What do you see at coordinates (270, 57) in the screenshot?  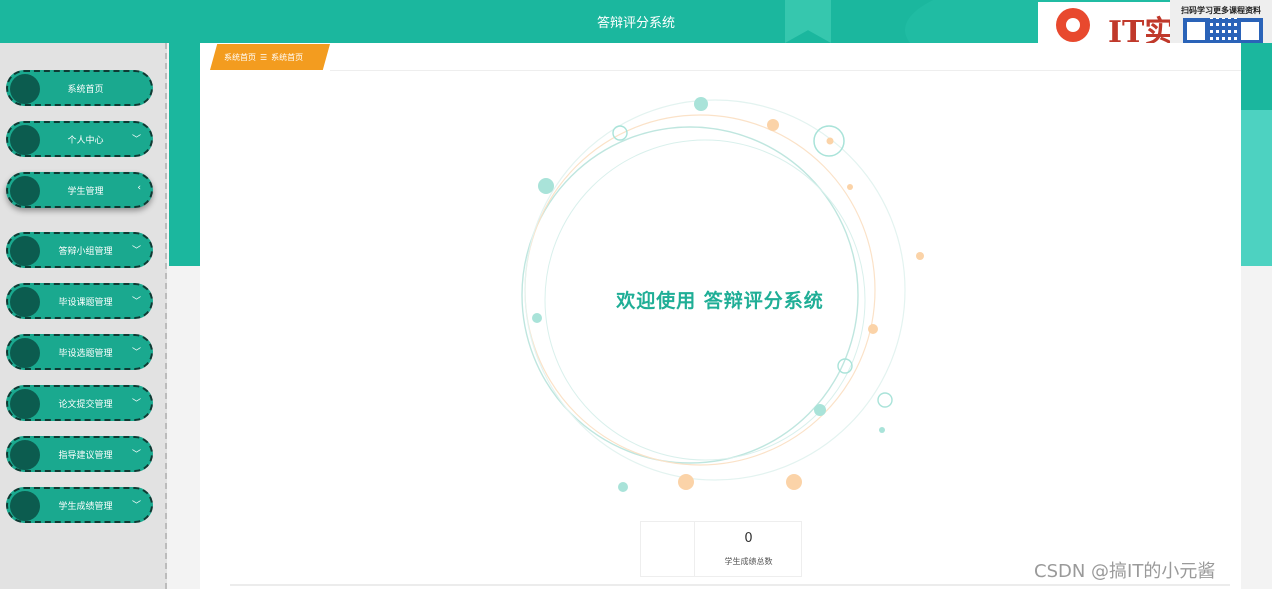 I see `breadcrumb: 系统首页 ☰ 系统首页` at bounding box center [270, 57].